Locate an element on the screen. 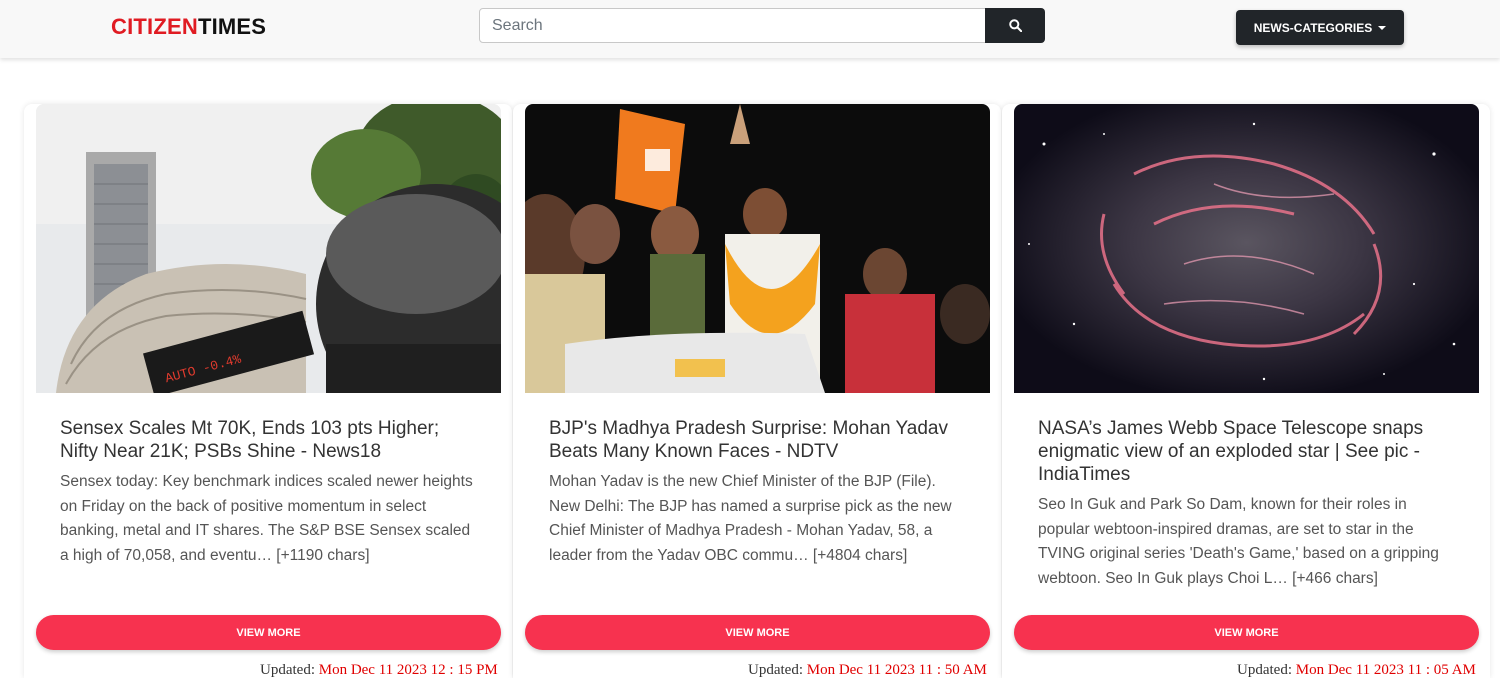 The image size is (1500, 678). search-button is located at coordinates (1015, 25).